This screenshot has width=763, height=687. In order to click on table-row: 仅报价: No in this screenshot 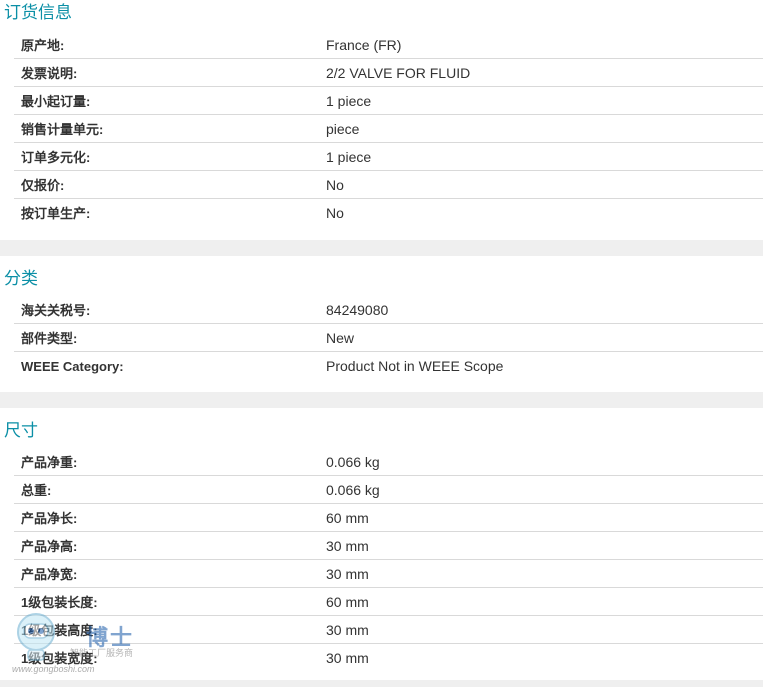, I will do `click(388, 185)`.